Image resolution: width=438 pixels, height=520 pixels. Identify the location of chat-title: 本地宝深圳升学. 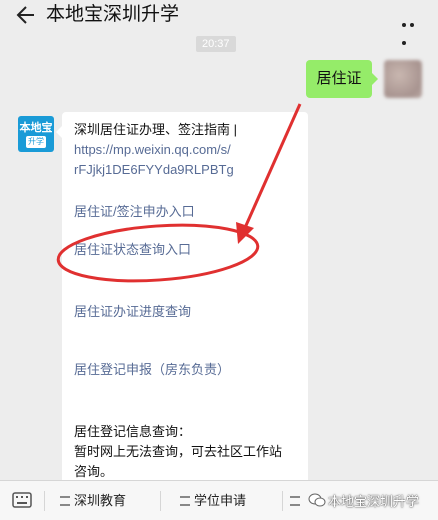
(113, 14).